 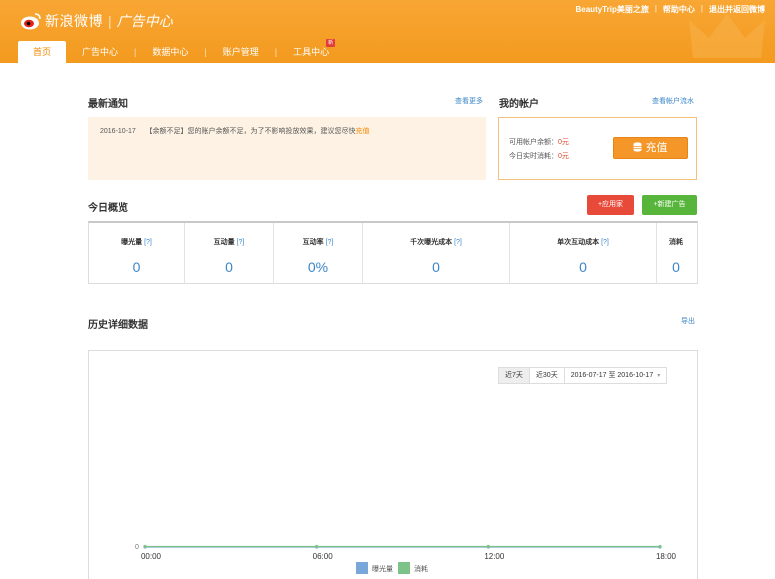 I want to click on y-tick-label: 0, so click(x=137, y=547).